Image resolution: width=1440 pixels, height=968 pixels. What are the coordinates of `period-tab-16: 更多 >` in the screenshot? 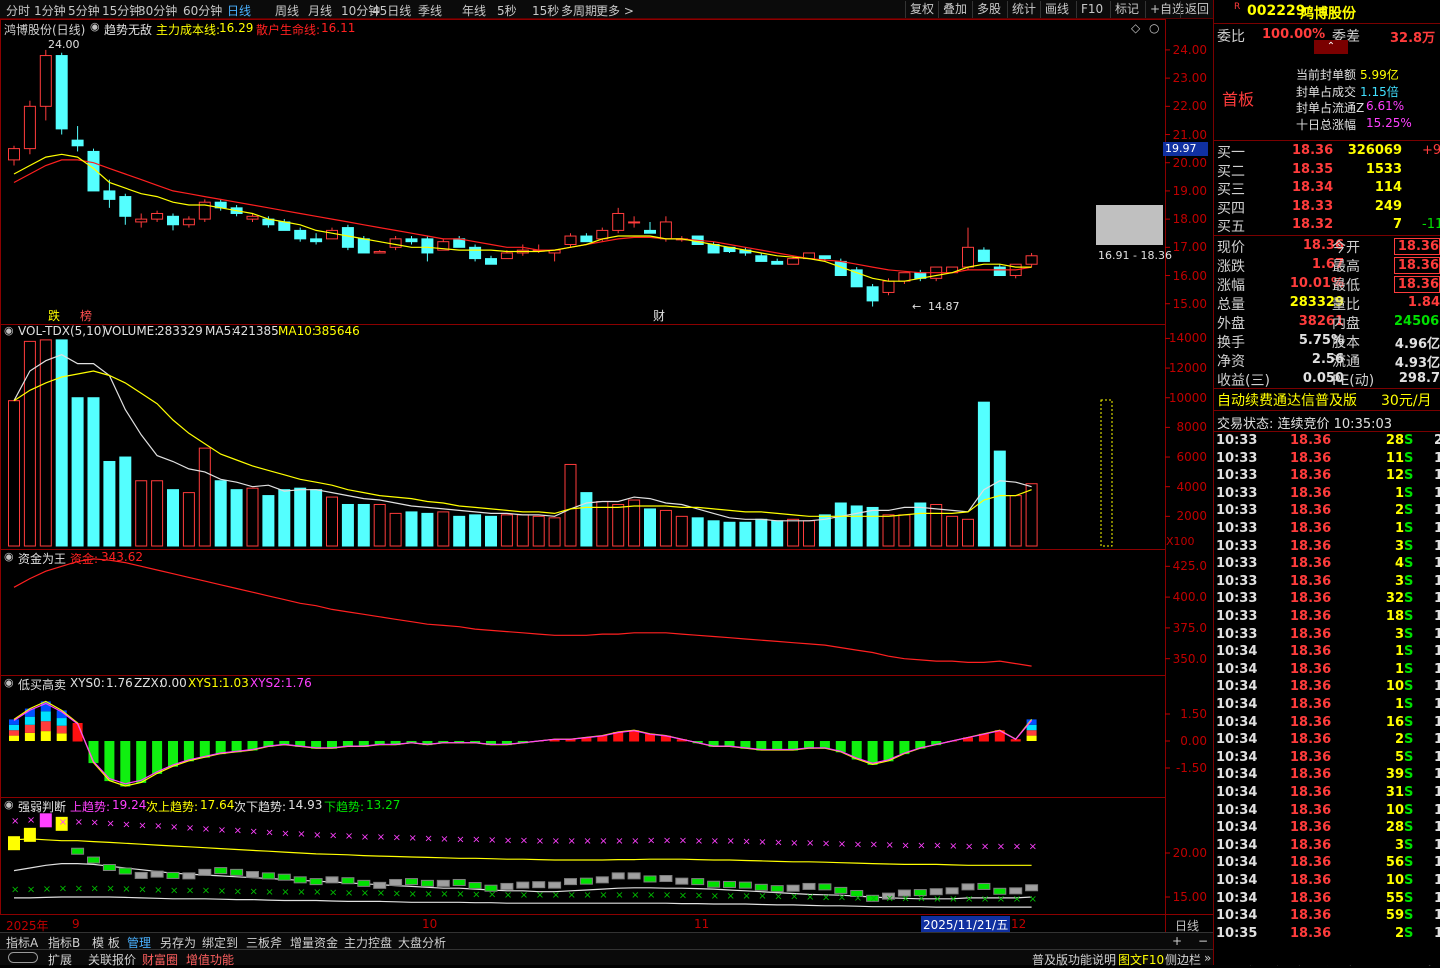 It's located at (615, 10).